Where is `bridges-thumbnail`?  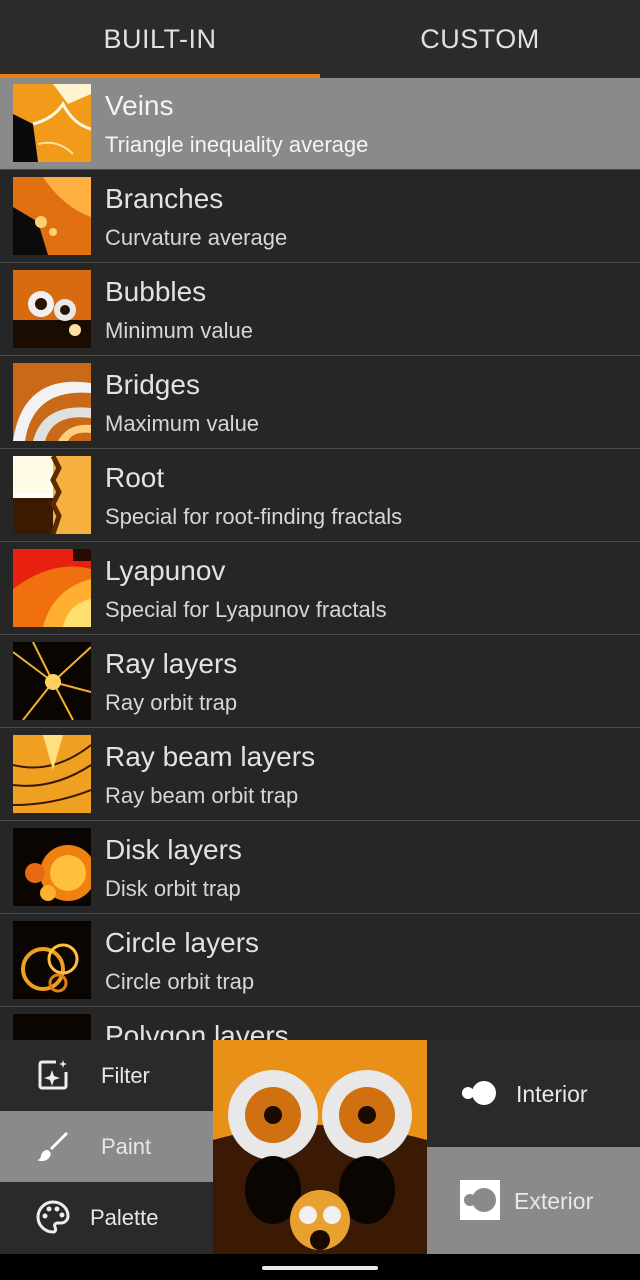 bridges-thumbnail is located at coordinates (52, 402).